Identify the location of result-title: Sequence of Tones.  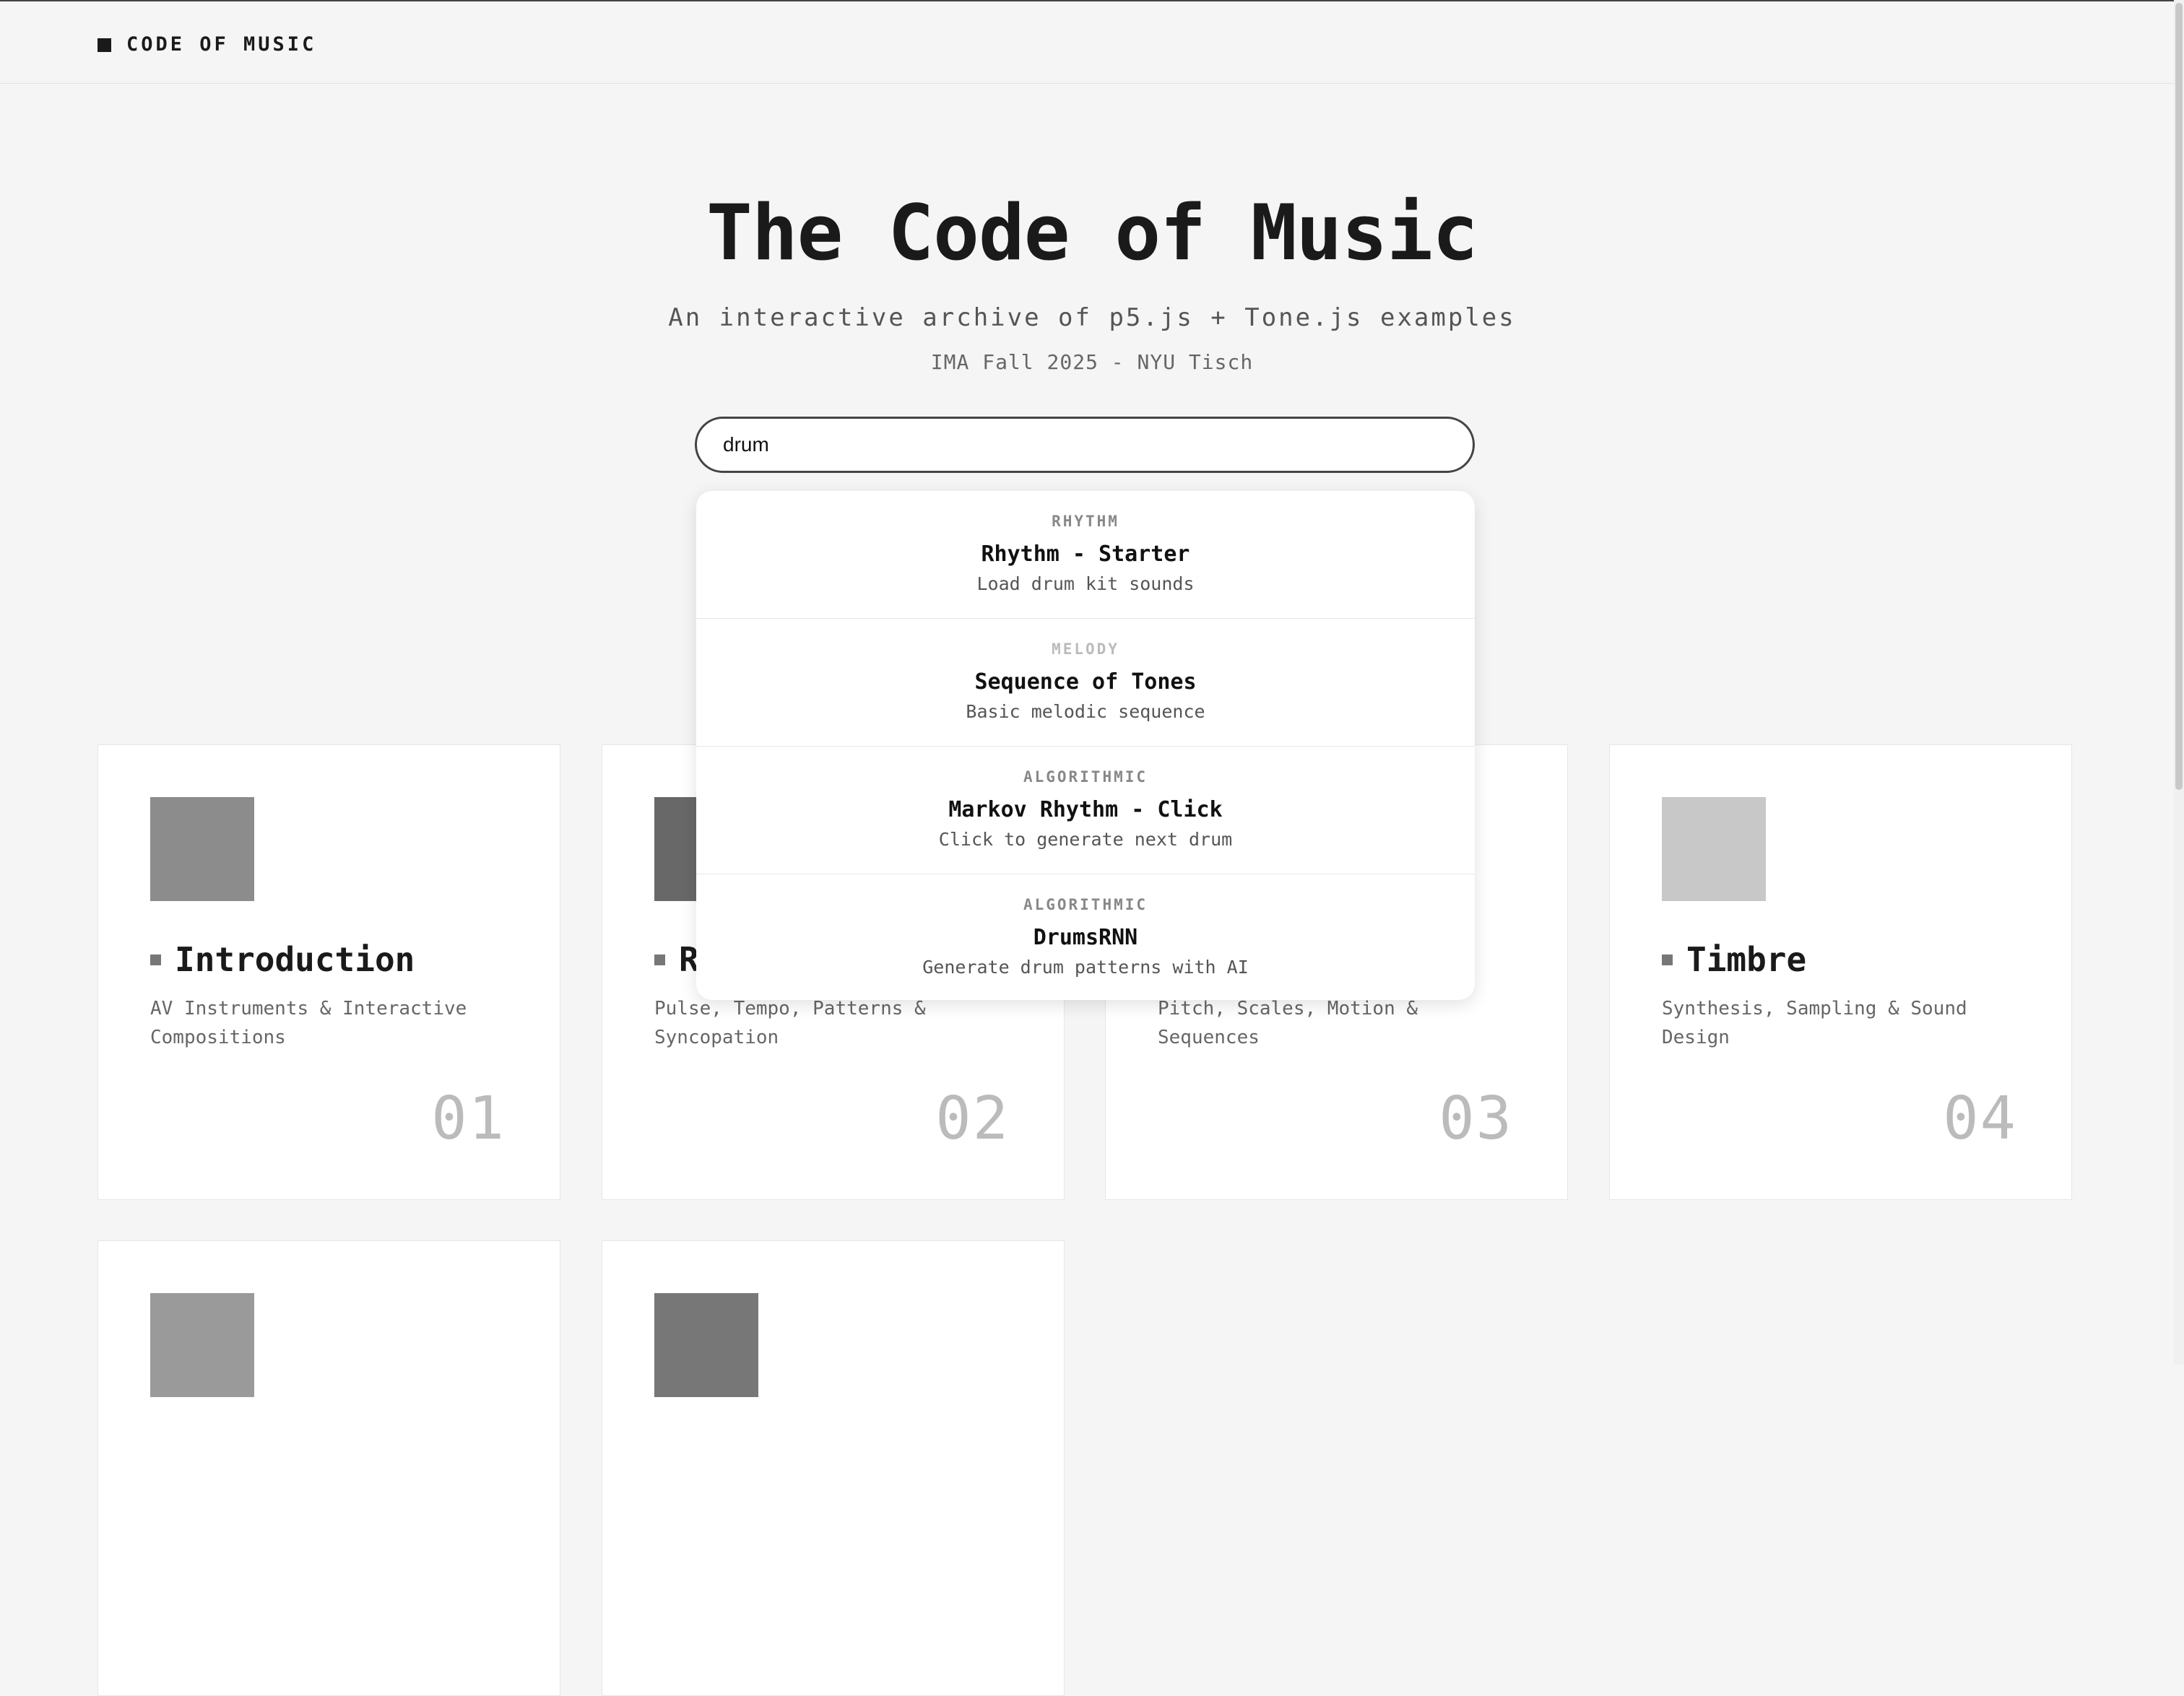
(1085, 682).